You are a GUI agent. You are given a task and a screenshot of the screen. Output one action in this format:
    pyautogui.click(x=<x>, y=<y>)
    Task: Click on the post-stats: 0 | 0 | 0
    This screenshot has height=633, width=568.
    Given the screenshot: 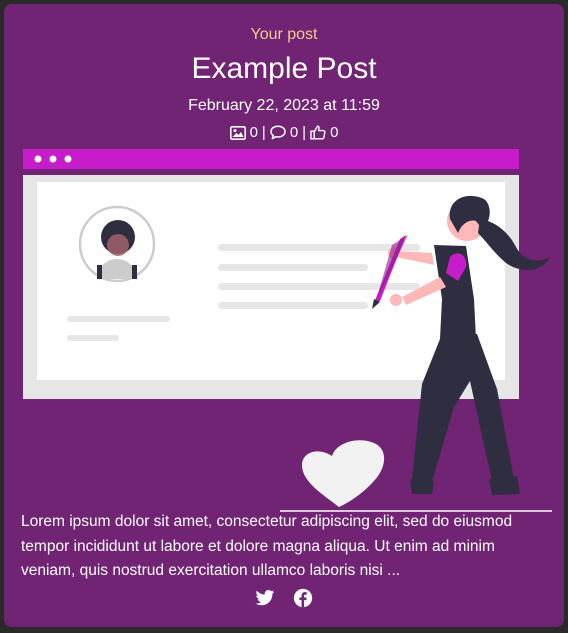 What is the action you would take?
    pyautogui.click(x=284, y=132)
    